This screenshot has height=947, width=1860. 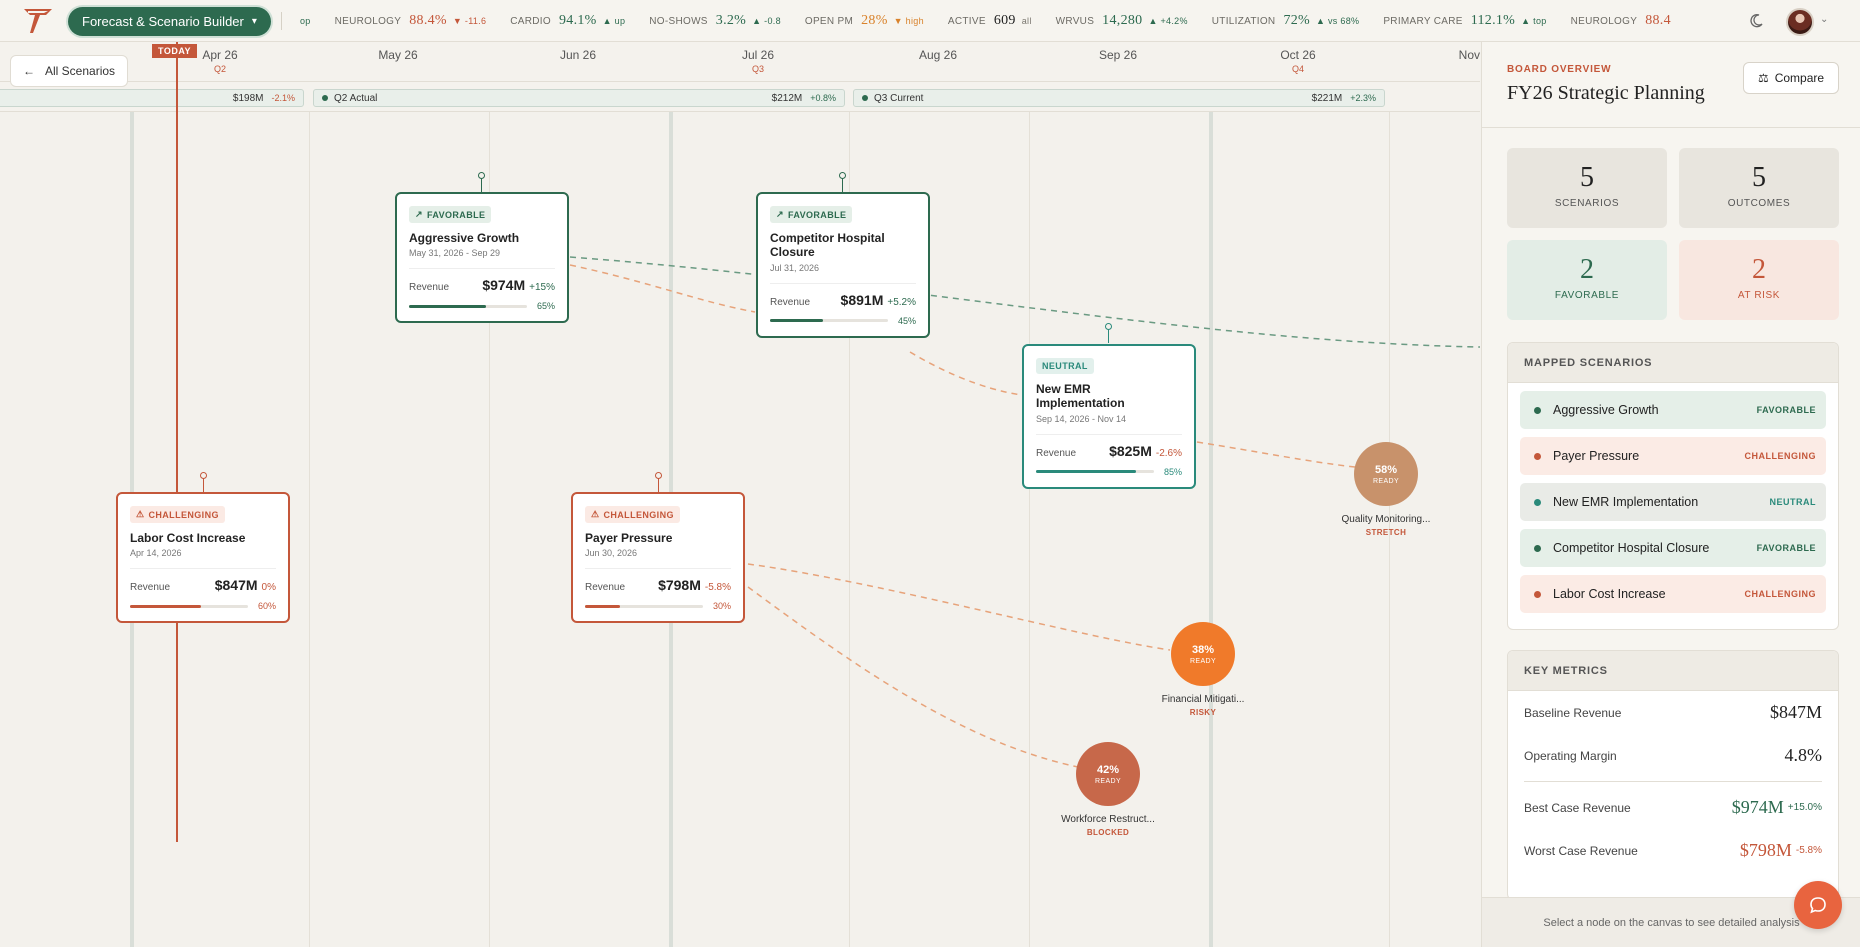 What do you see at coordinates (795, 267) in the screenshot?
I see `scenario-date: Jul 31, 2026` at bounding box center [795, 267].